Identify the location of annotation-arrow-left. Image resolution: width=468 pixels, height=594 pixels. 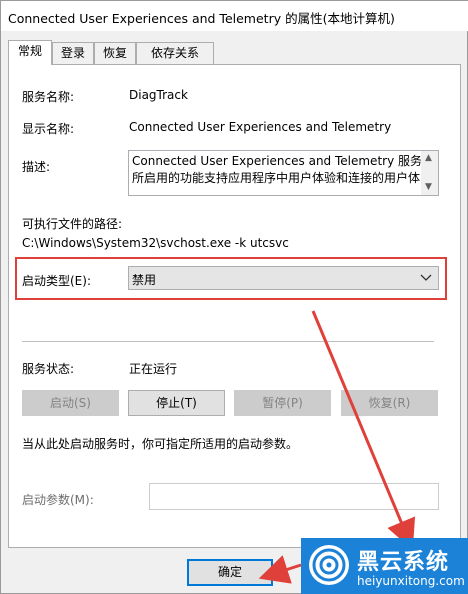
(280, 569).